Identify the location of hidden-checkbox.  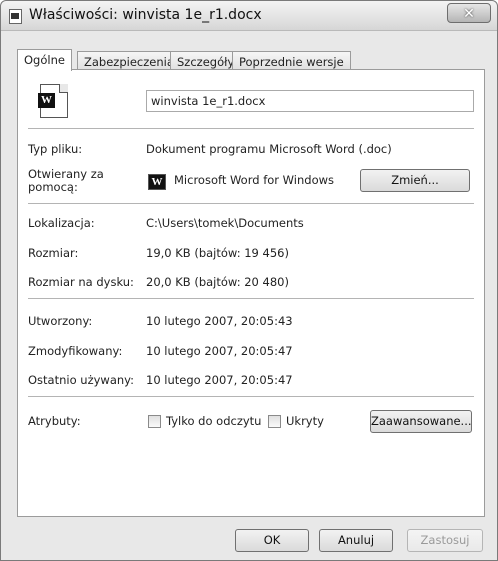
(274, 421).